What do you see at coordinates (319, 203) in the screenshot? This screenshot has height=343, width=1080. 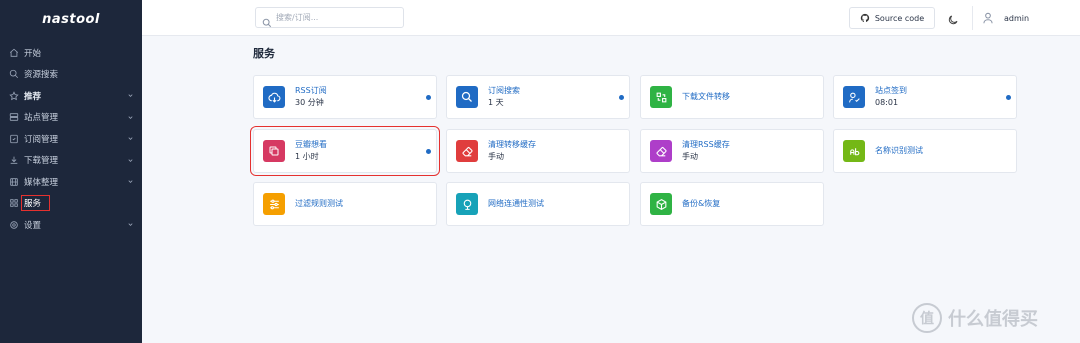 I see `service-card-name: 过滤规则测试` at bounding box center [319, 203].